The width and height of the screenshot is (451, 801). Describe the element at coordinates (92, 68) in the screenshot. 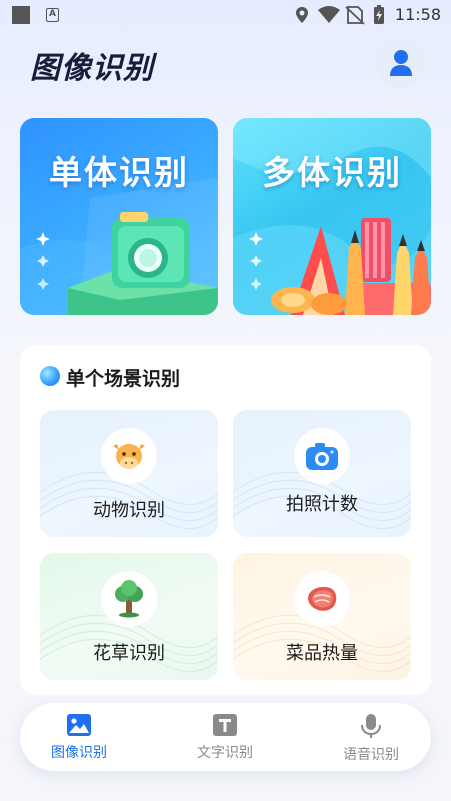

I see `page-title: 图像识别` at that location.